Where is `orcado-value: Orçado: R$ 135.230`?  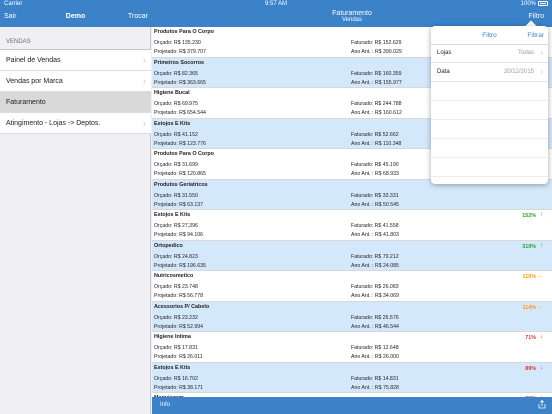 orcado-value: Orçado: R$ 135.230 is located at coordinates (177, 43).